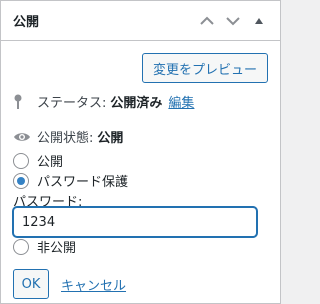 The height and width of the screenshot is (304, 320). Describe the element at coordinates (22, 102) in the screenshot. I see `pin-icon` at that location.